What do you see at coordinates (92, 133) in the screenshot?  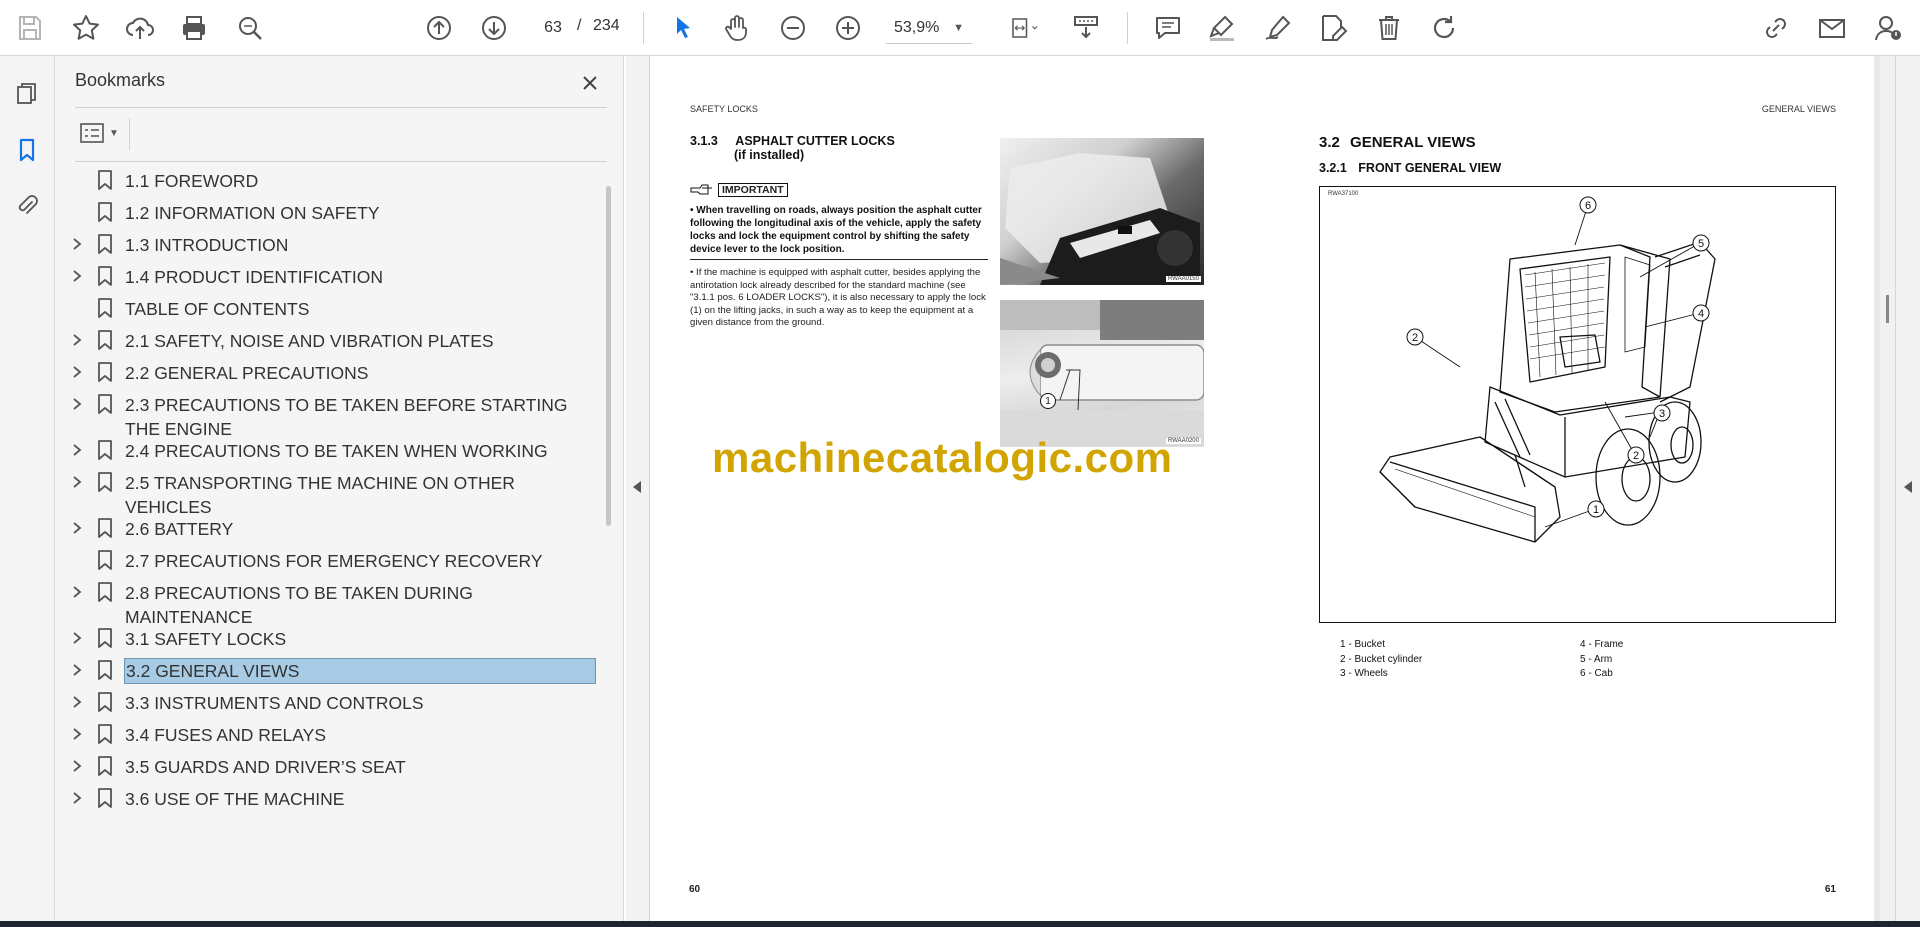 I see `list-options-icon` at bounding box center [92, 133].